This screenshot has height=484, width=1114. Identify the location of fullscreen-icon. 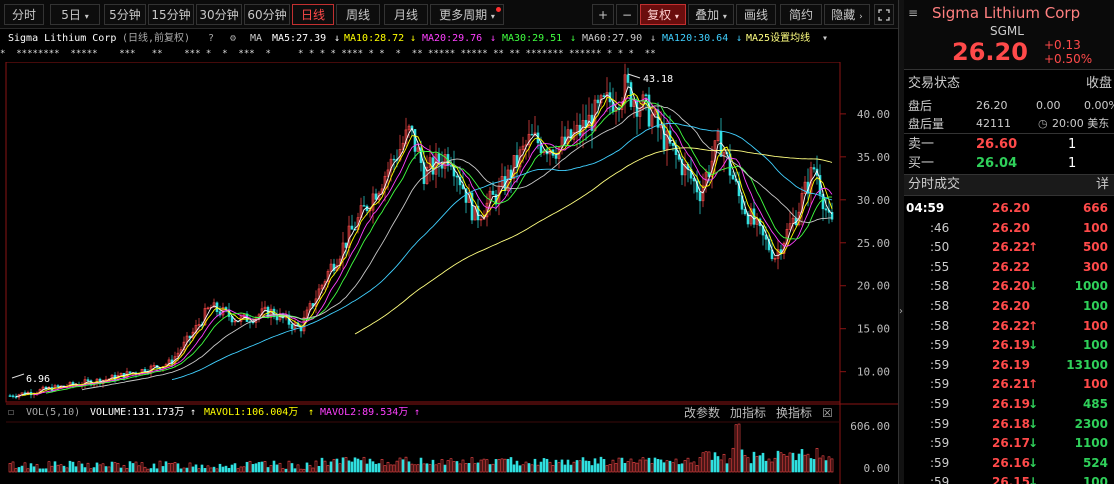
(884, 14).